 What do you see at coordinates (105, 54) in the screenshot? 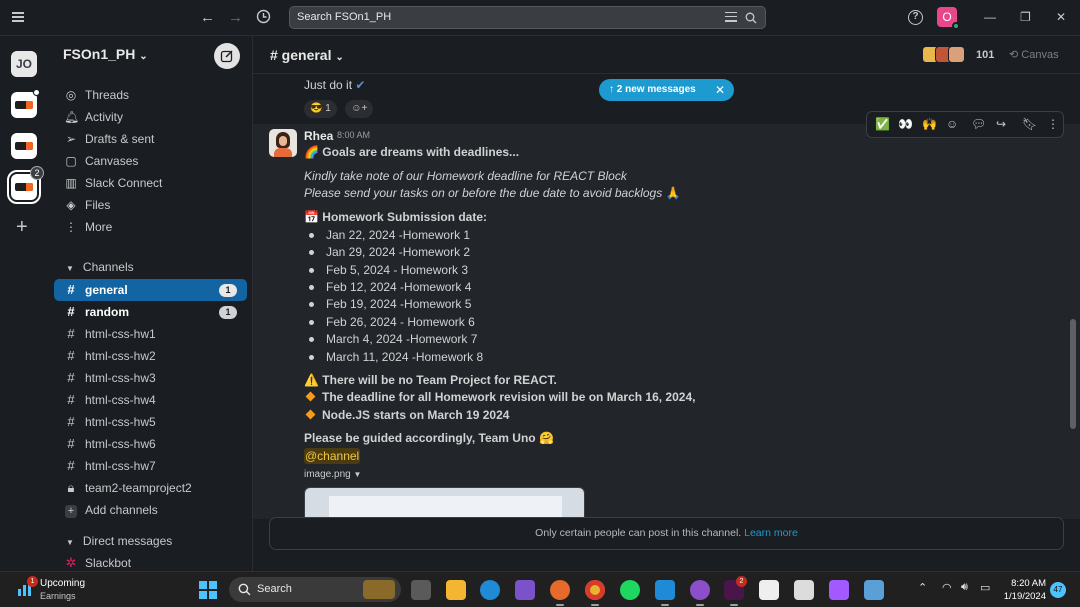
I see `workspace-name: FSOn1_PH ⌄` at bounding box center [105, 54].